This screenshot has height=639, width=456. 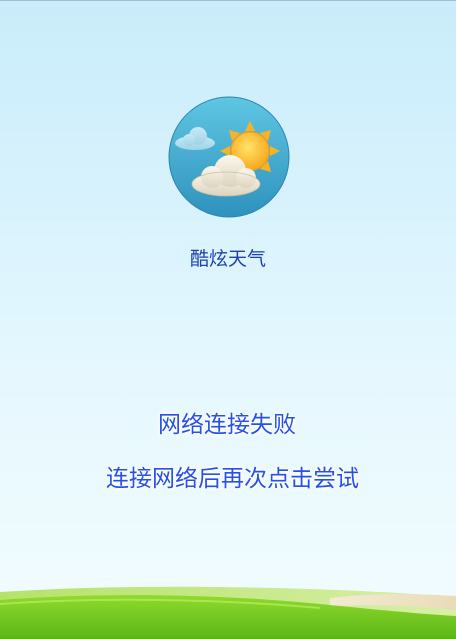 I want to click on retry-hint: 连接网络后再次点击尝试, so click(x=232, y=476).